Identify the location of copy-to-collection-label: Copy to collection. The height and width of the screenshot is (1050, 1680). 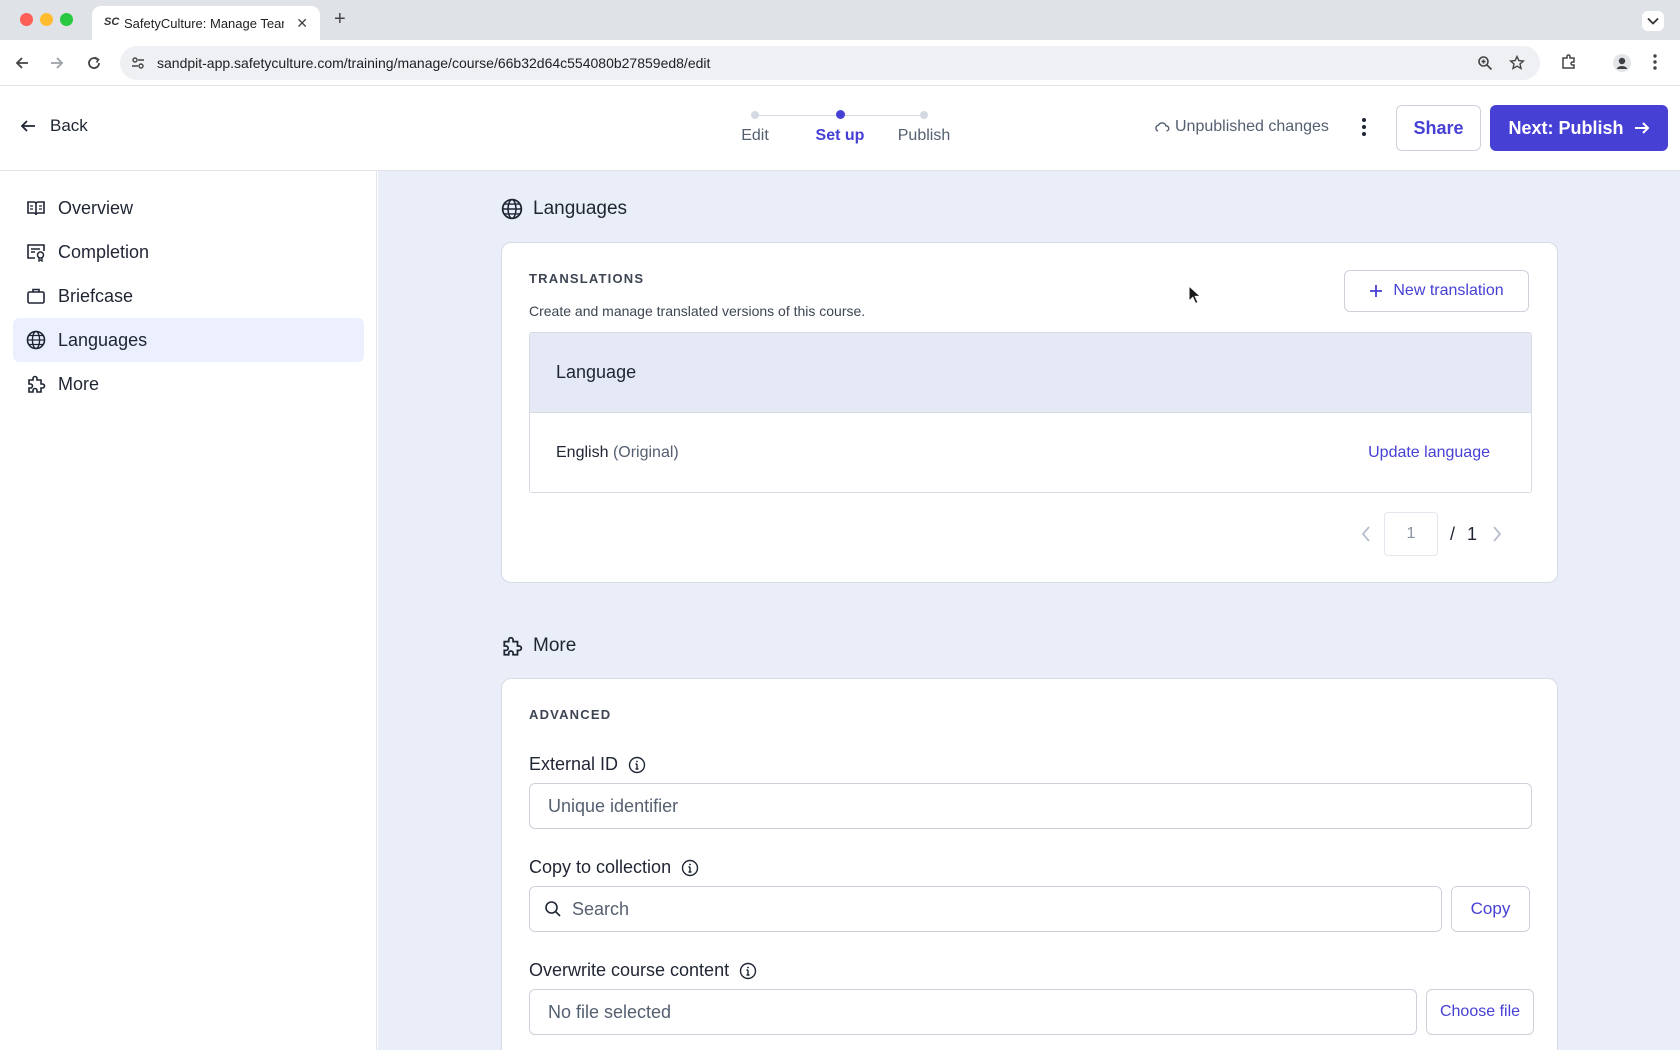
(614, 867).